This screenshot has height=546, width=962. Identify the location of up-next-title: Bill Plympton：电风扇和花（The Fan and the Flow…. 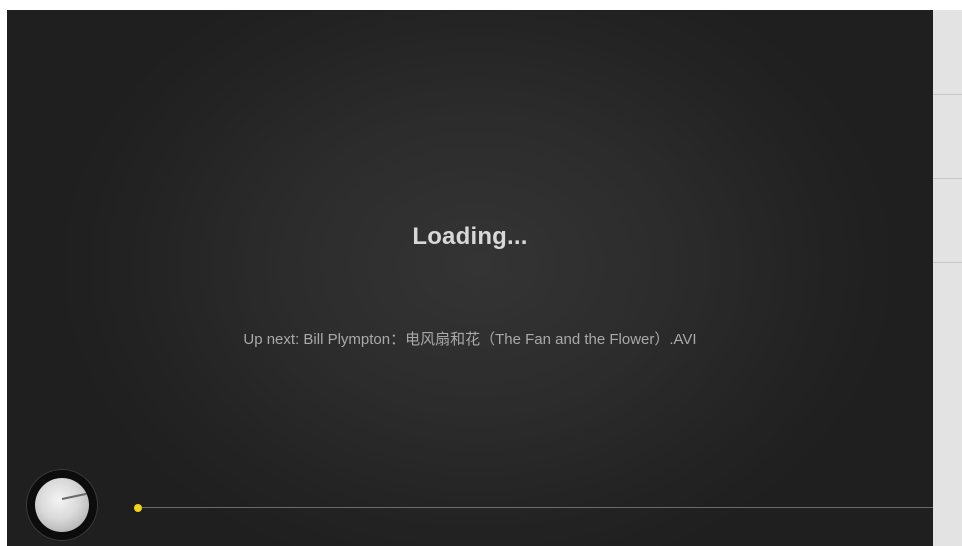
(500, 339).